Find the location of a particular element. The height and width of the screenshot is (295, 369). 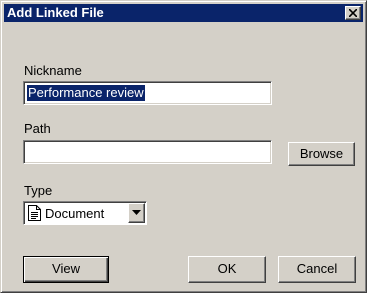

close-x-icon is located at coordinates (353, 13).